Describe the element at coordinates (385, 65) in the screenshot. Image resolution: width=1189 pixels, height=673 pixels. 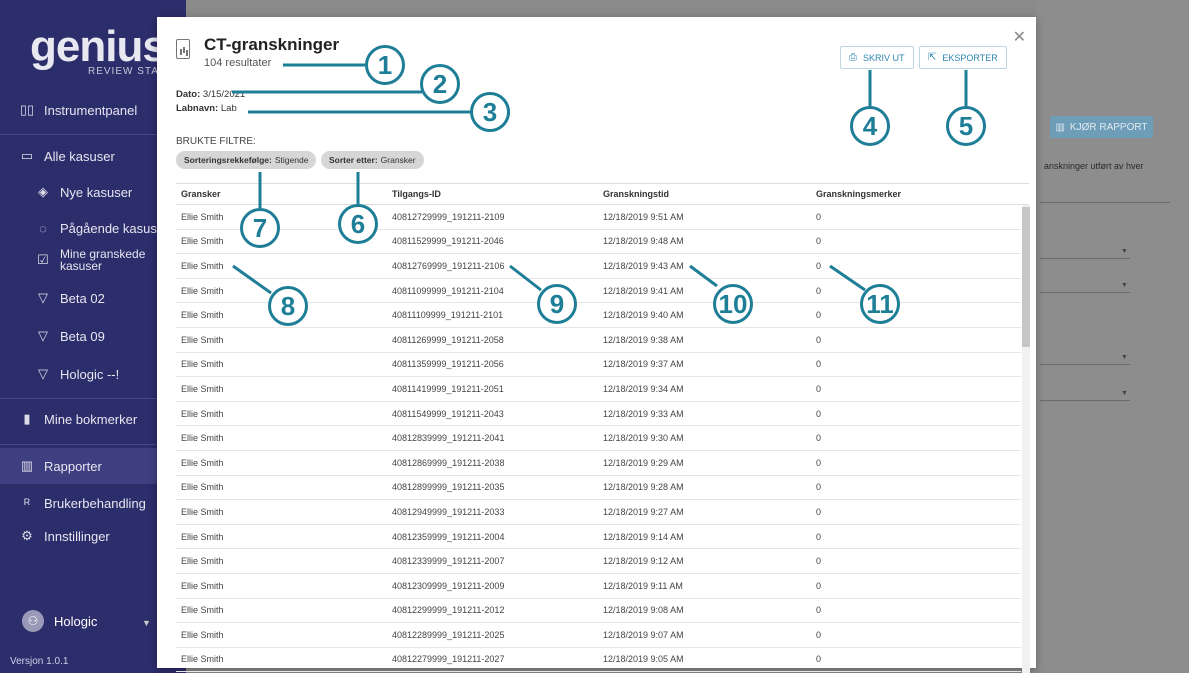
I see `callout-1: 1` at that location.